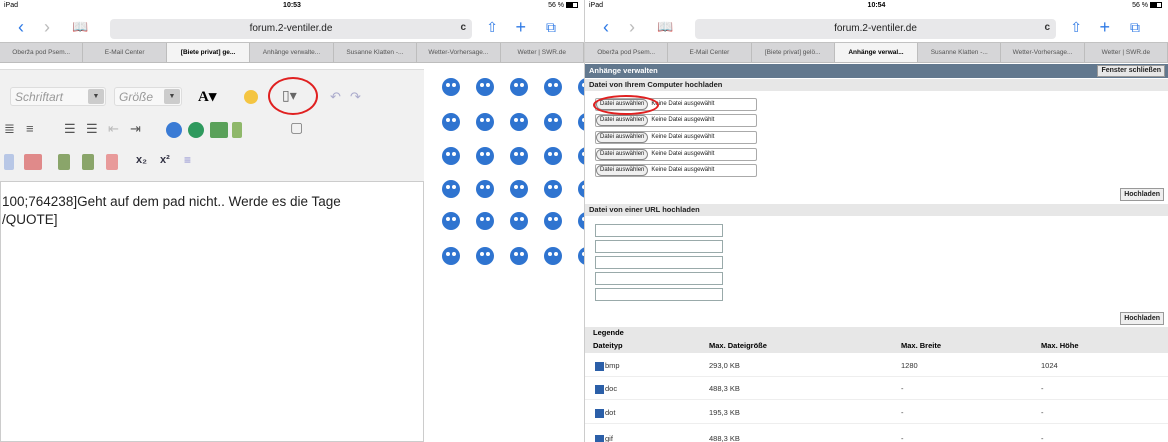 The image size is (1168, 442). What do you see at coordinates (148, 96) in the screenshot?
I see `size-select: Größe ▼` at bounding box center [148, 96].